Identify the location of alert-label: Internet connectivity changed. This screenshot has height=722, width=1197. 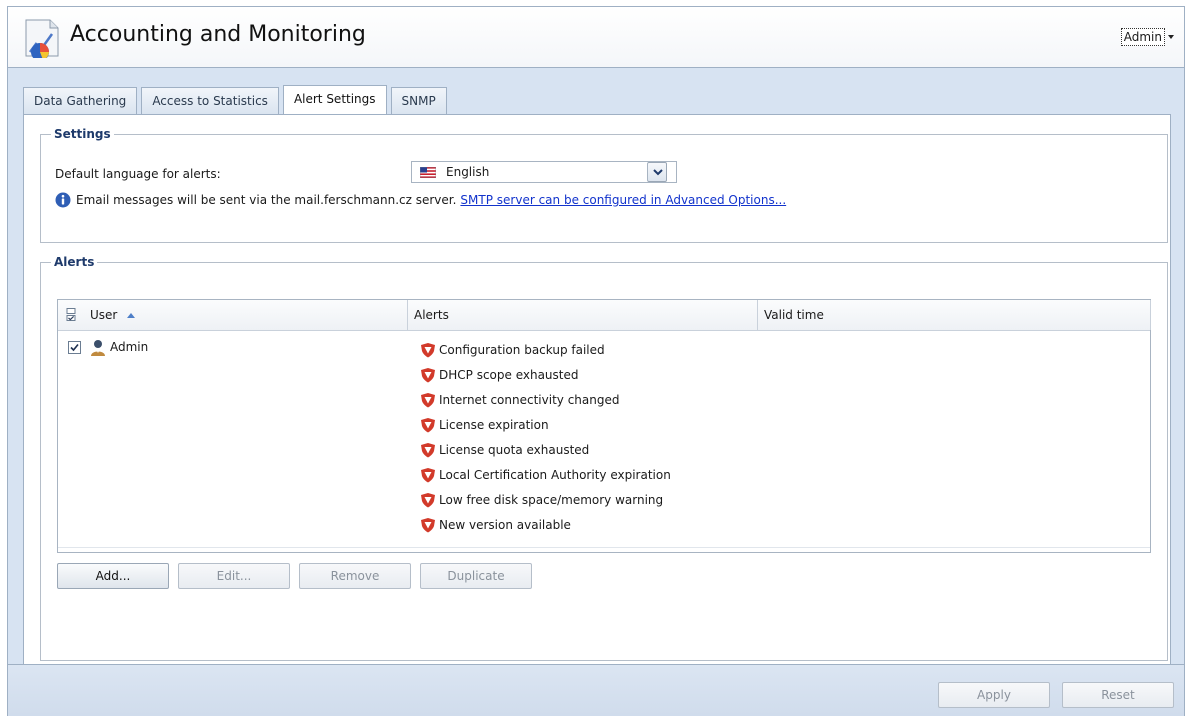
(529, 400).